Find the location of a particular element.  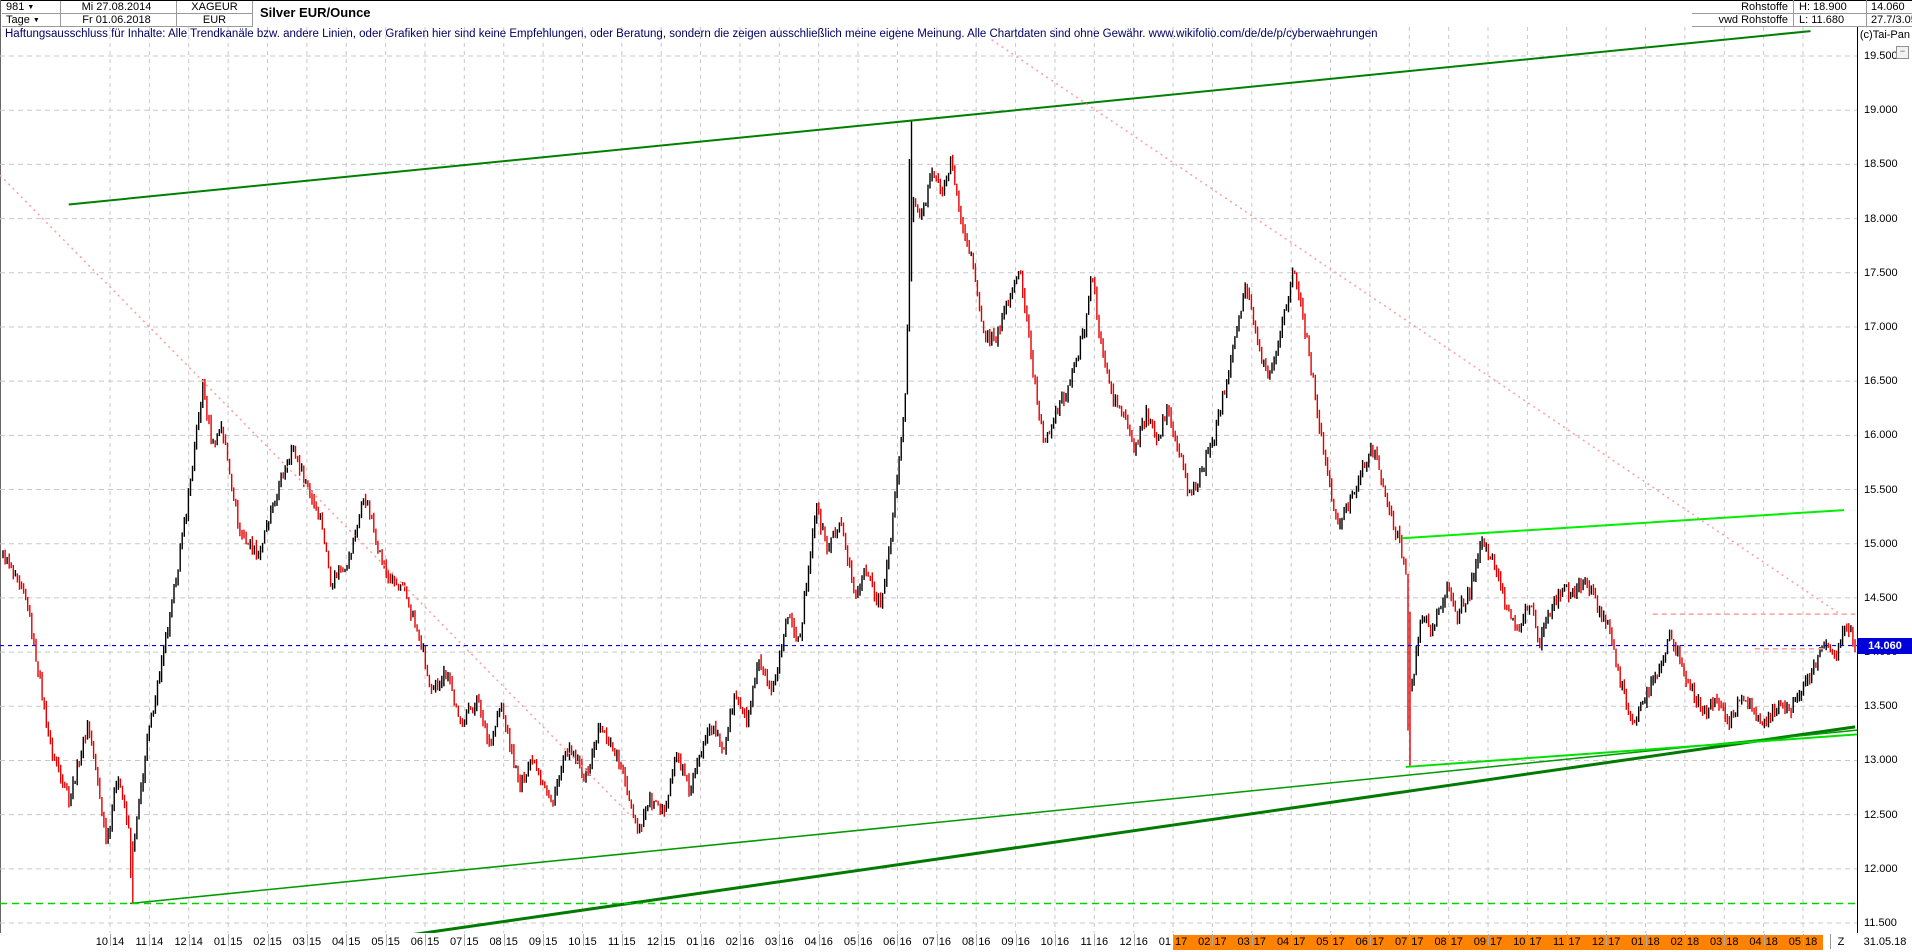

x-axis-label: 11 16 is located at coordinates (1094, 942).